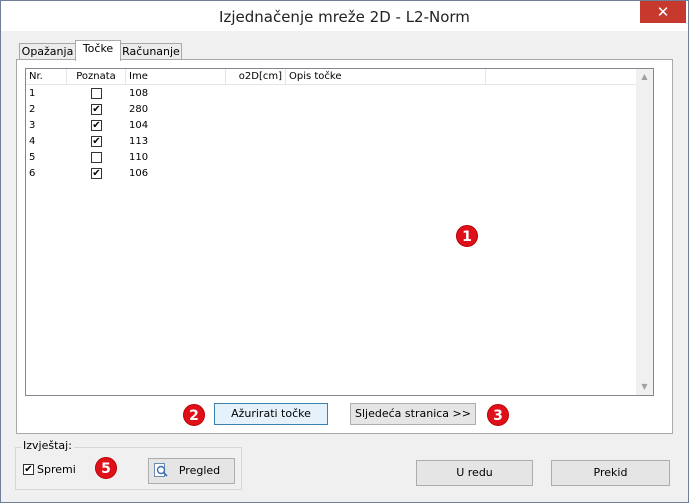  I want to click on column-header-nr: Nr., so click(46, 76).